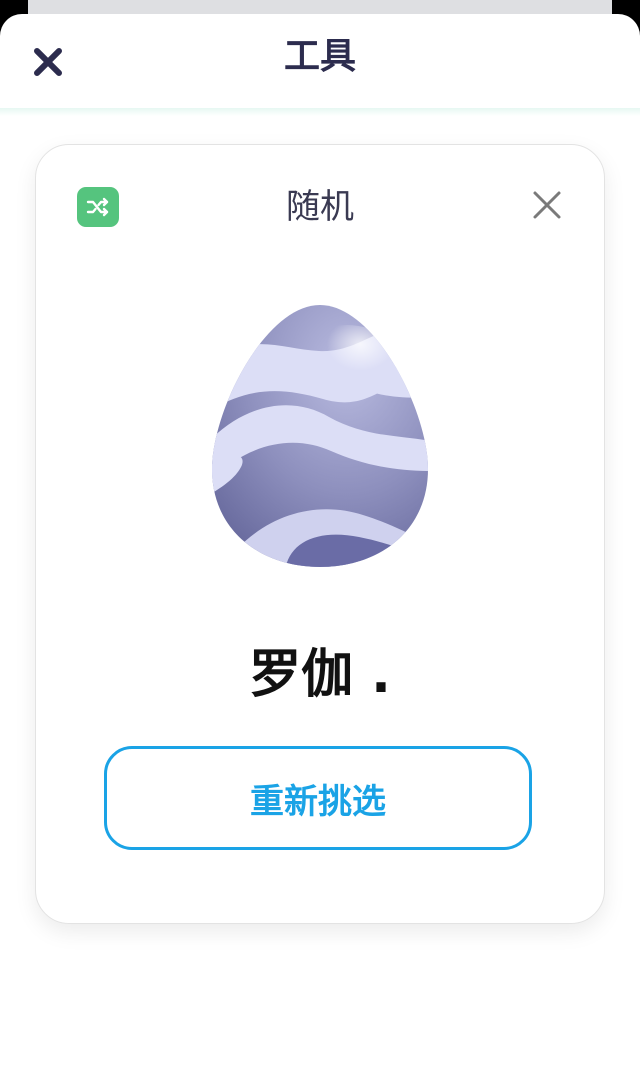 This screenshot has height=1084, width=640. Describe the element at coordinates (319, 56) in the screenshot. I see `sheet-title: 工具` at that location.